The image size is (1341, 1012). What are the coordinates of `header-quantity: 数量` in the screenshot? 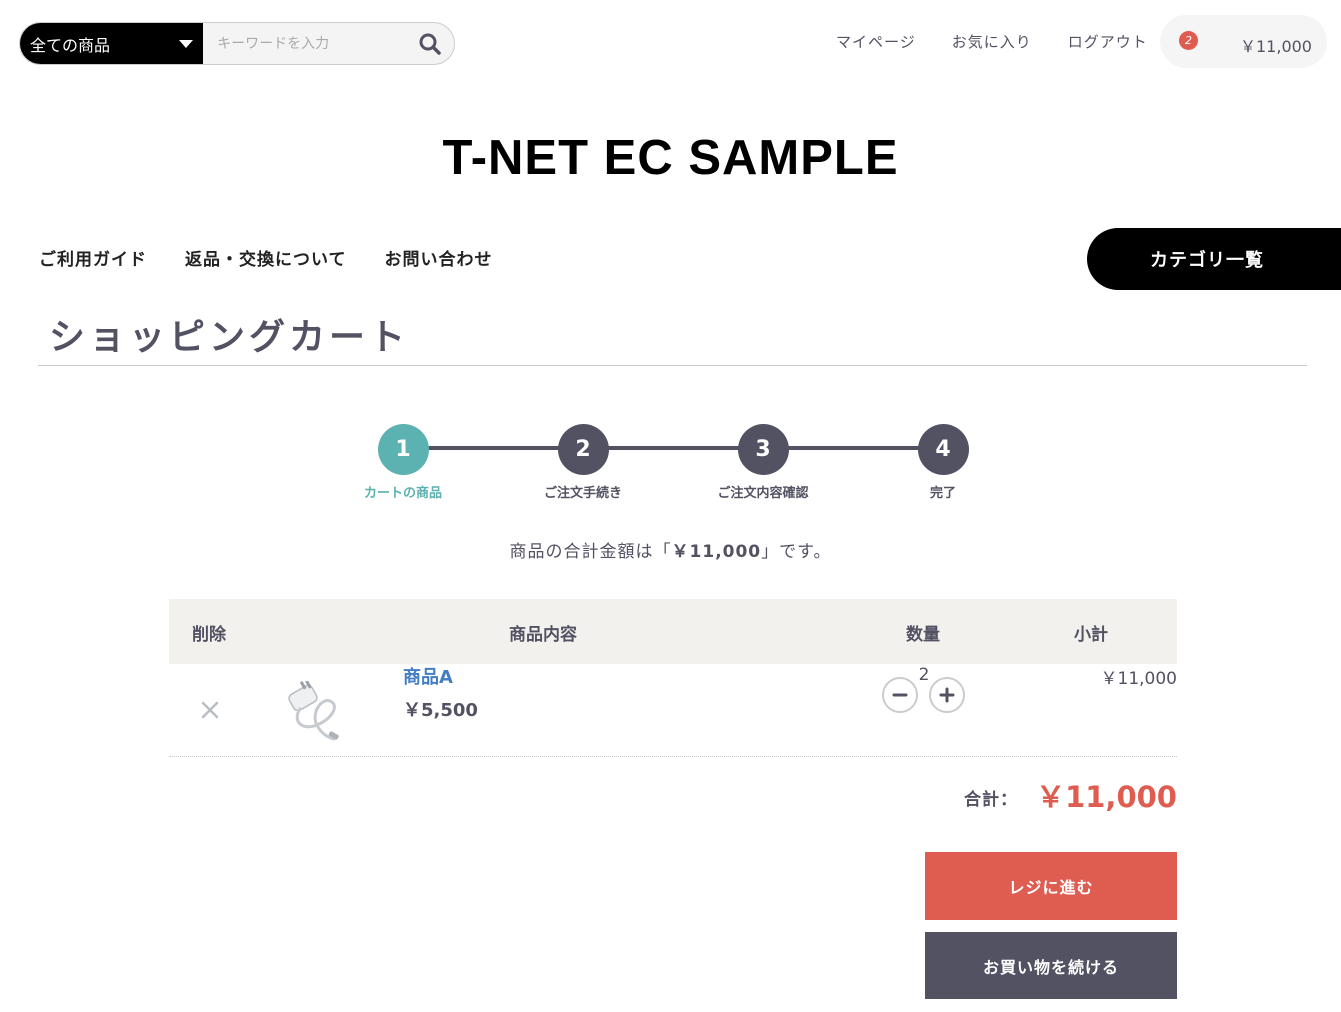 It's located at (923, 635).